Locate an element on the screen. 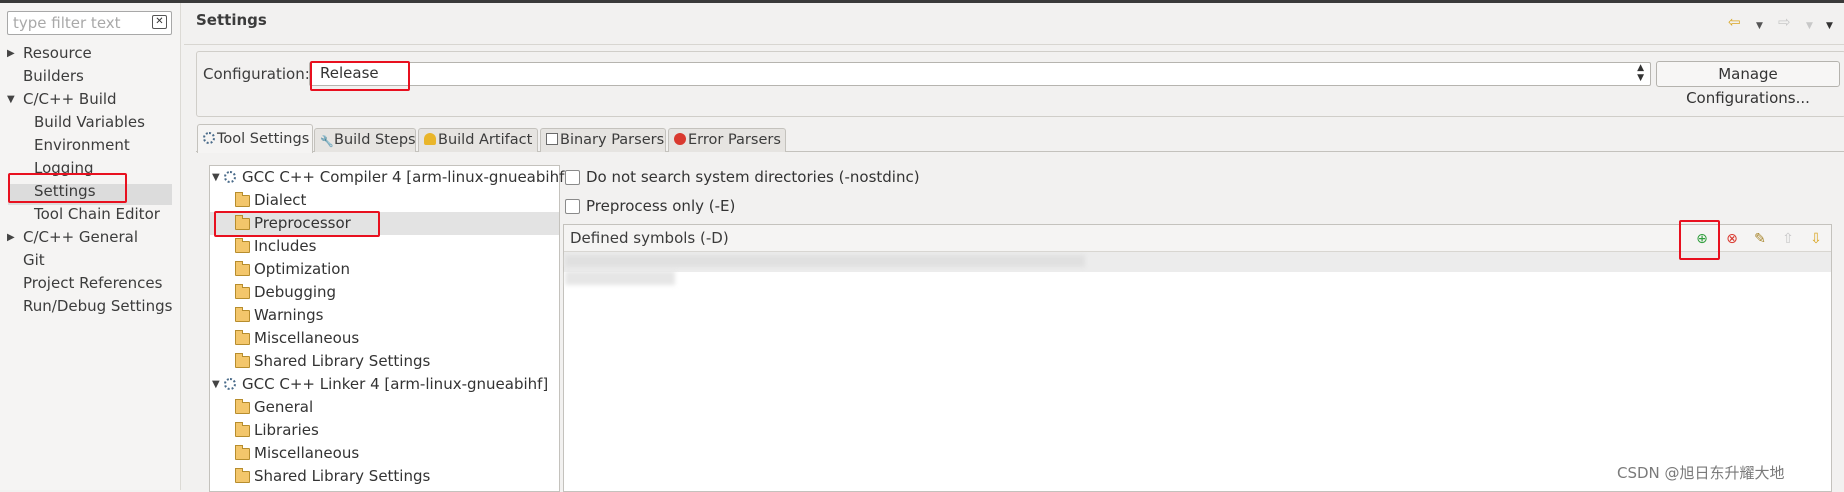  back-dropdown-icon: ▼ is located at coordinates (1759, 26).